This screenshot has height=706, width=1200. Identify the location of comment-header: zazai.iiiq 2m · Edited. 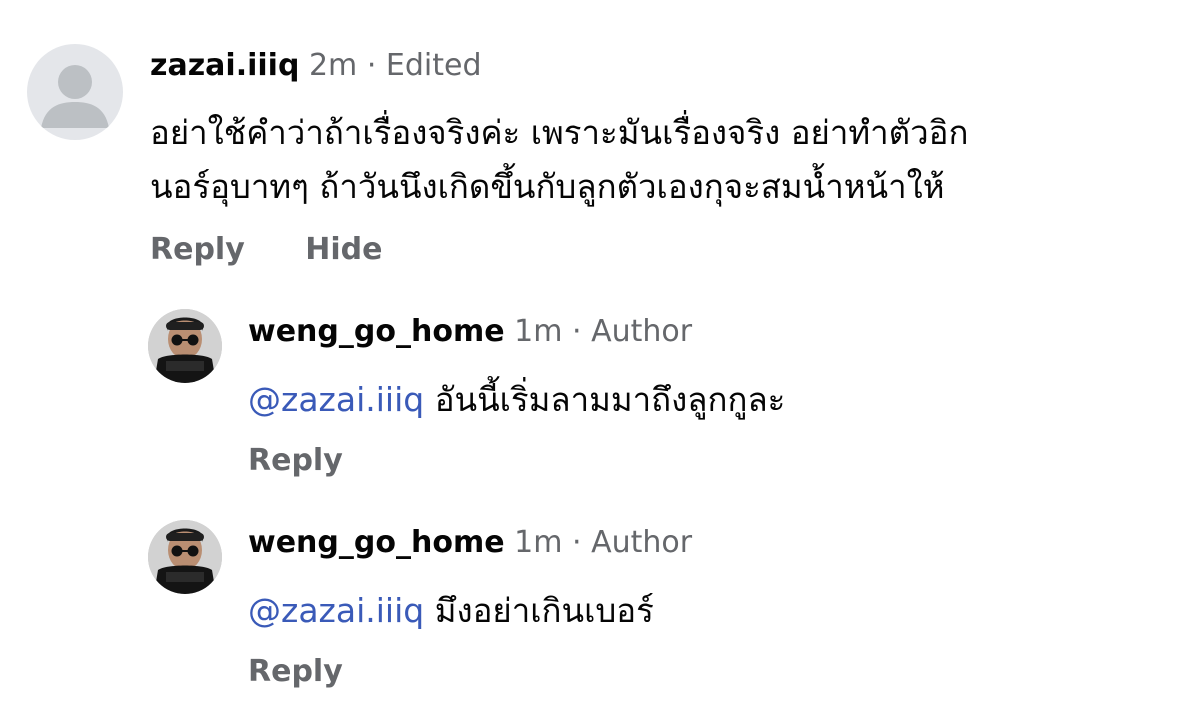
(316, 66).